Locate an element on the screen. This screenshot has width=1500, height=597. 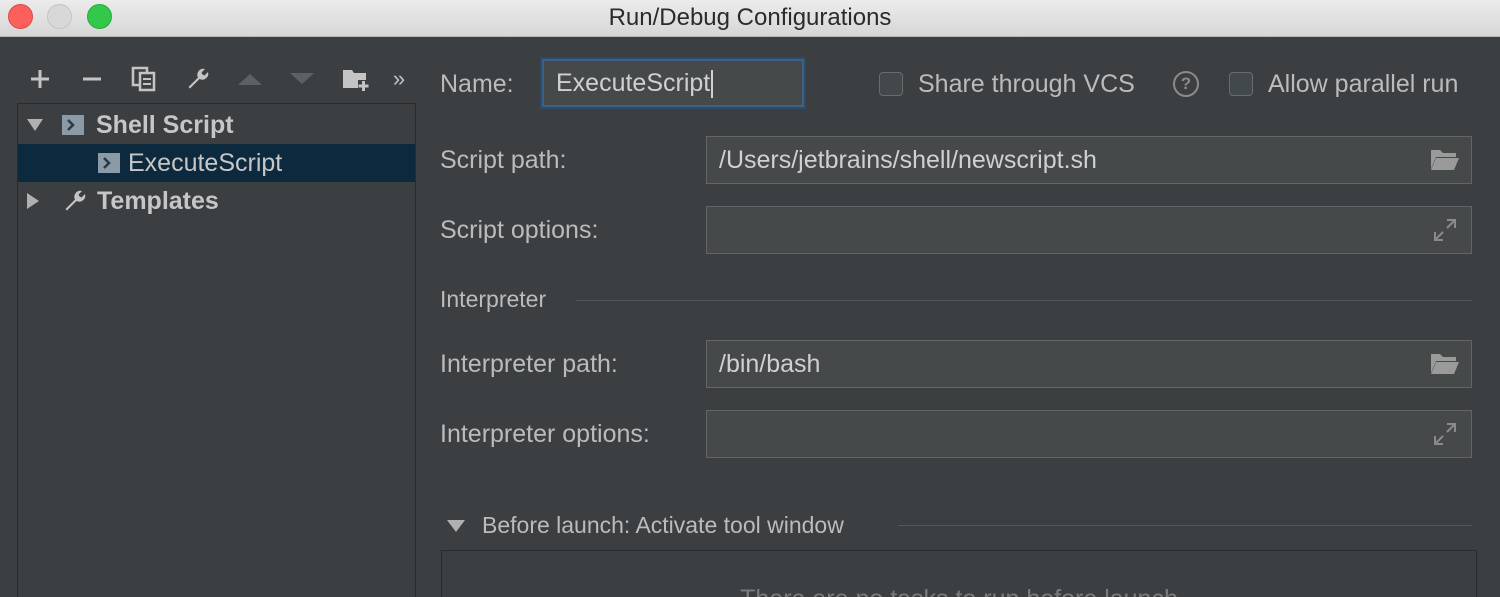
script-path-field: /Users/jetbrains/shell/newscript.sh is located at coordinates (1089, 160).